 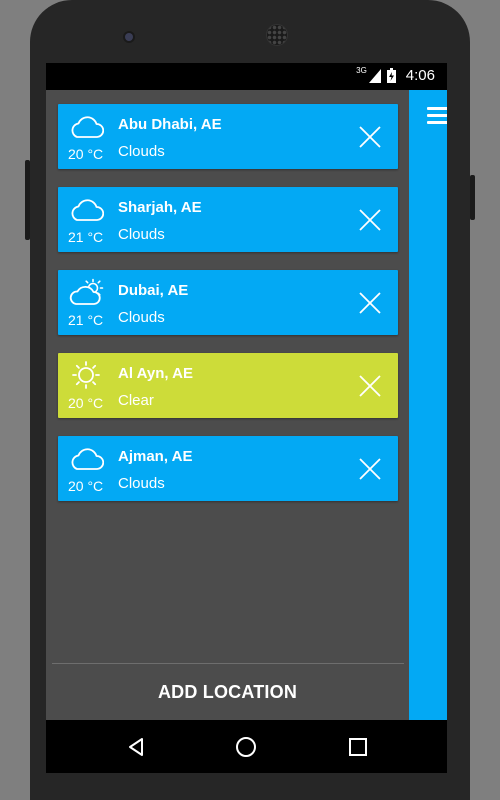 What do you see at coordinates (361, 70) in the screenshot?
I see `network-type: 3G` at bounding box center [361, 70].